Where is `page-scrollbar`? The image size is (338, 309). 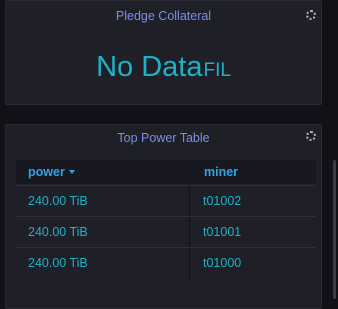
page-scrollbar is located at coordinates (334, 229).